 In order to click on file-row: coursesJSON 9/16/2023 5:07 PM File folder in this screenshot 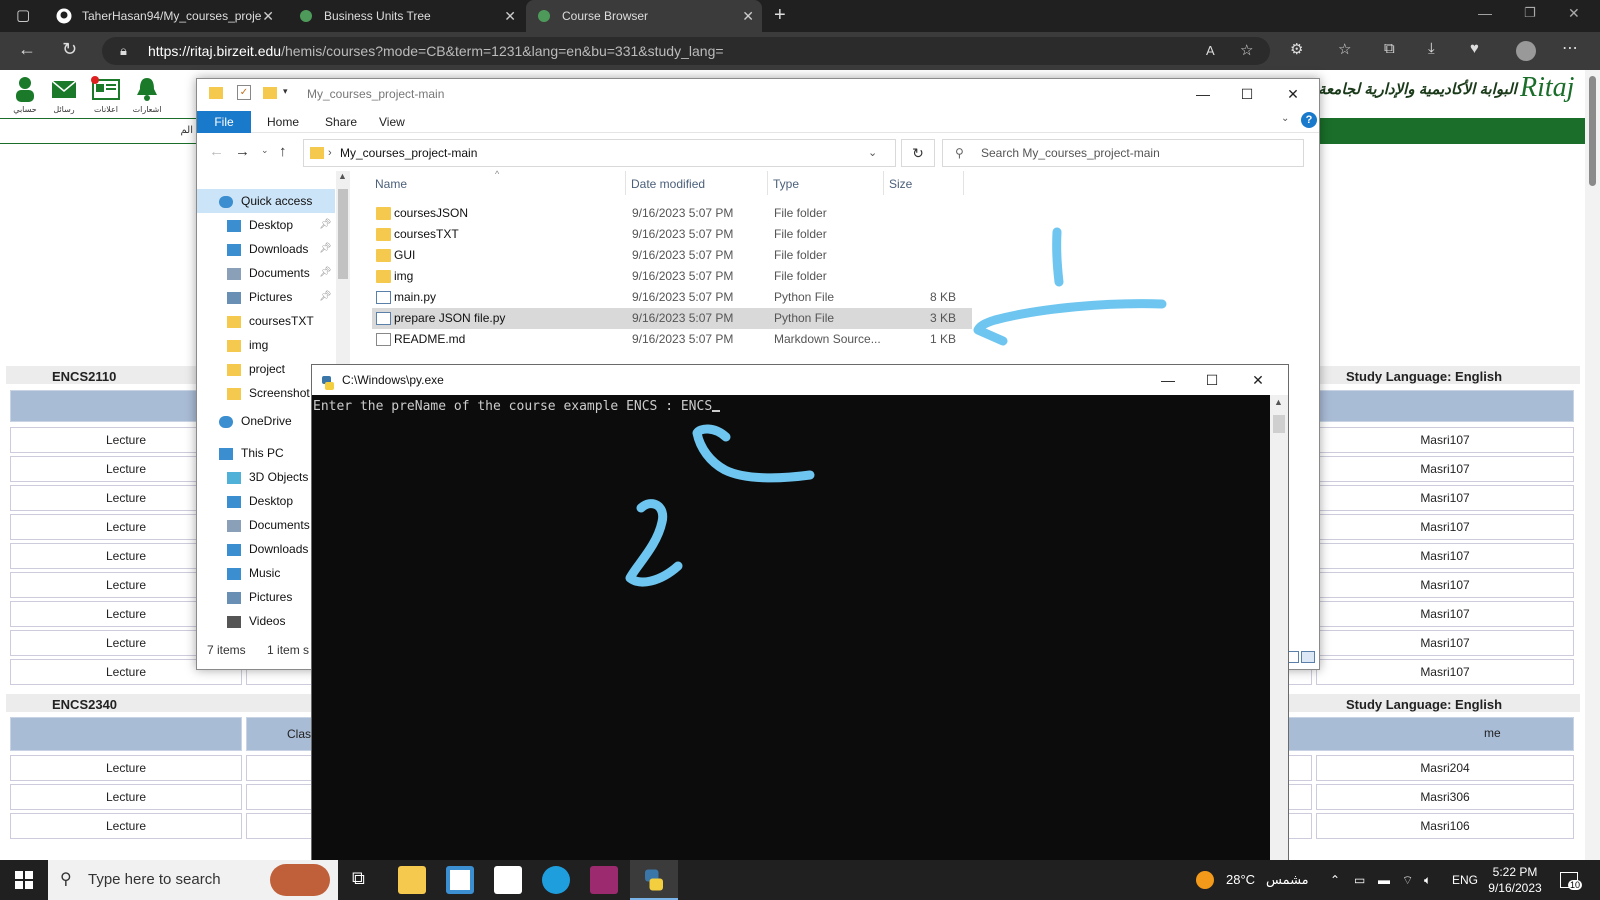, I will do `click(672, 213)`.